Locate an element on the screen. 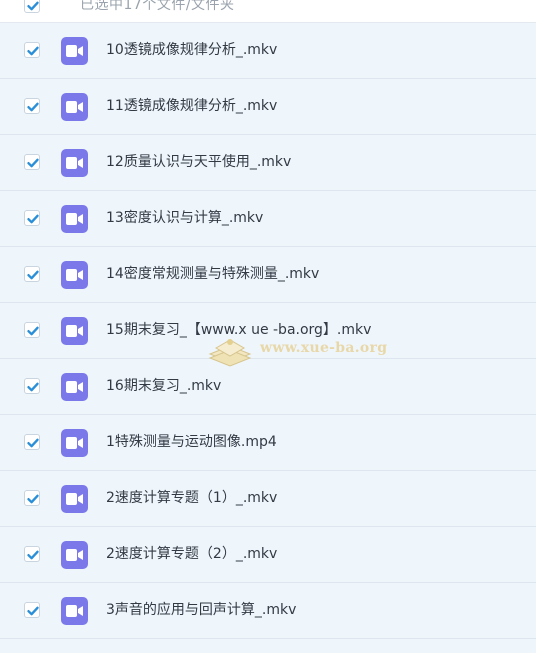  file-row: 14密度常规测量与特殊测量_.mkv is located at coordinates (268, 275).